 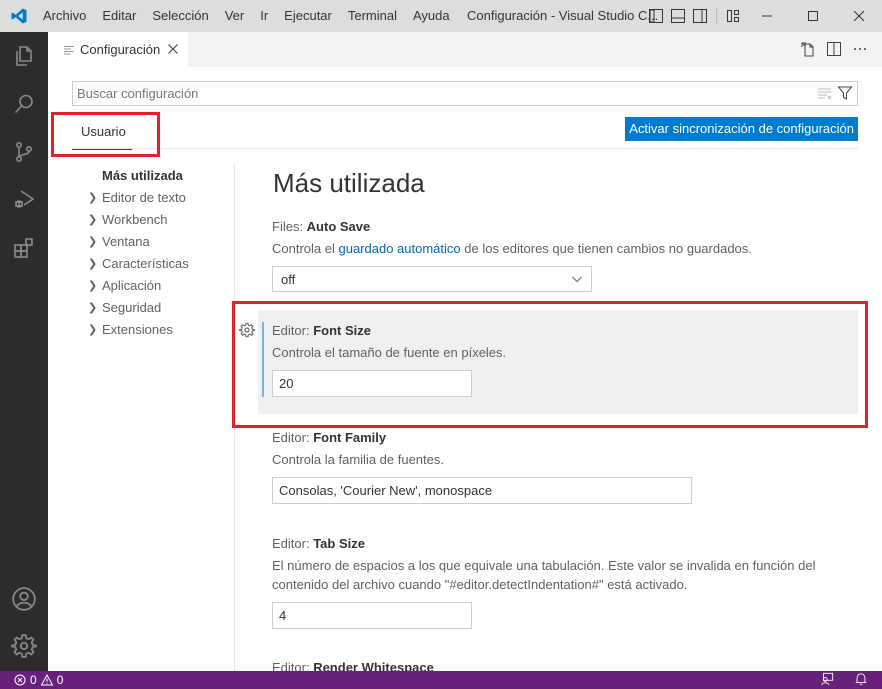 What do you see at coordinates (24, 646) in the screenshot?
I see `manage-gear-icon` at bounding box center [24, 646].